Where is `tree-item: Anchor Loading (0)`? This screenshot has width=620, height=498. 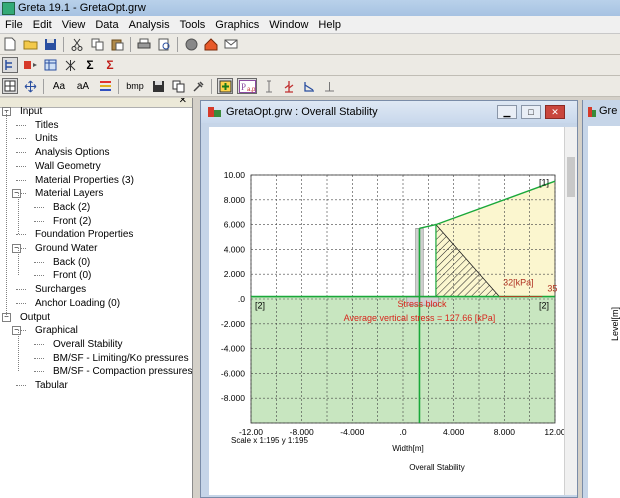
tree-item: Anchor Loading (0) is located at coordinates (77, 303).